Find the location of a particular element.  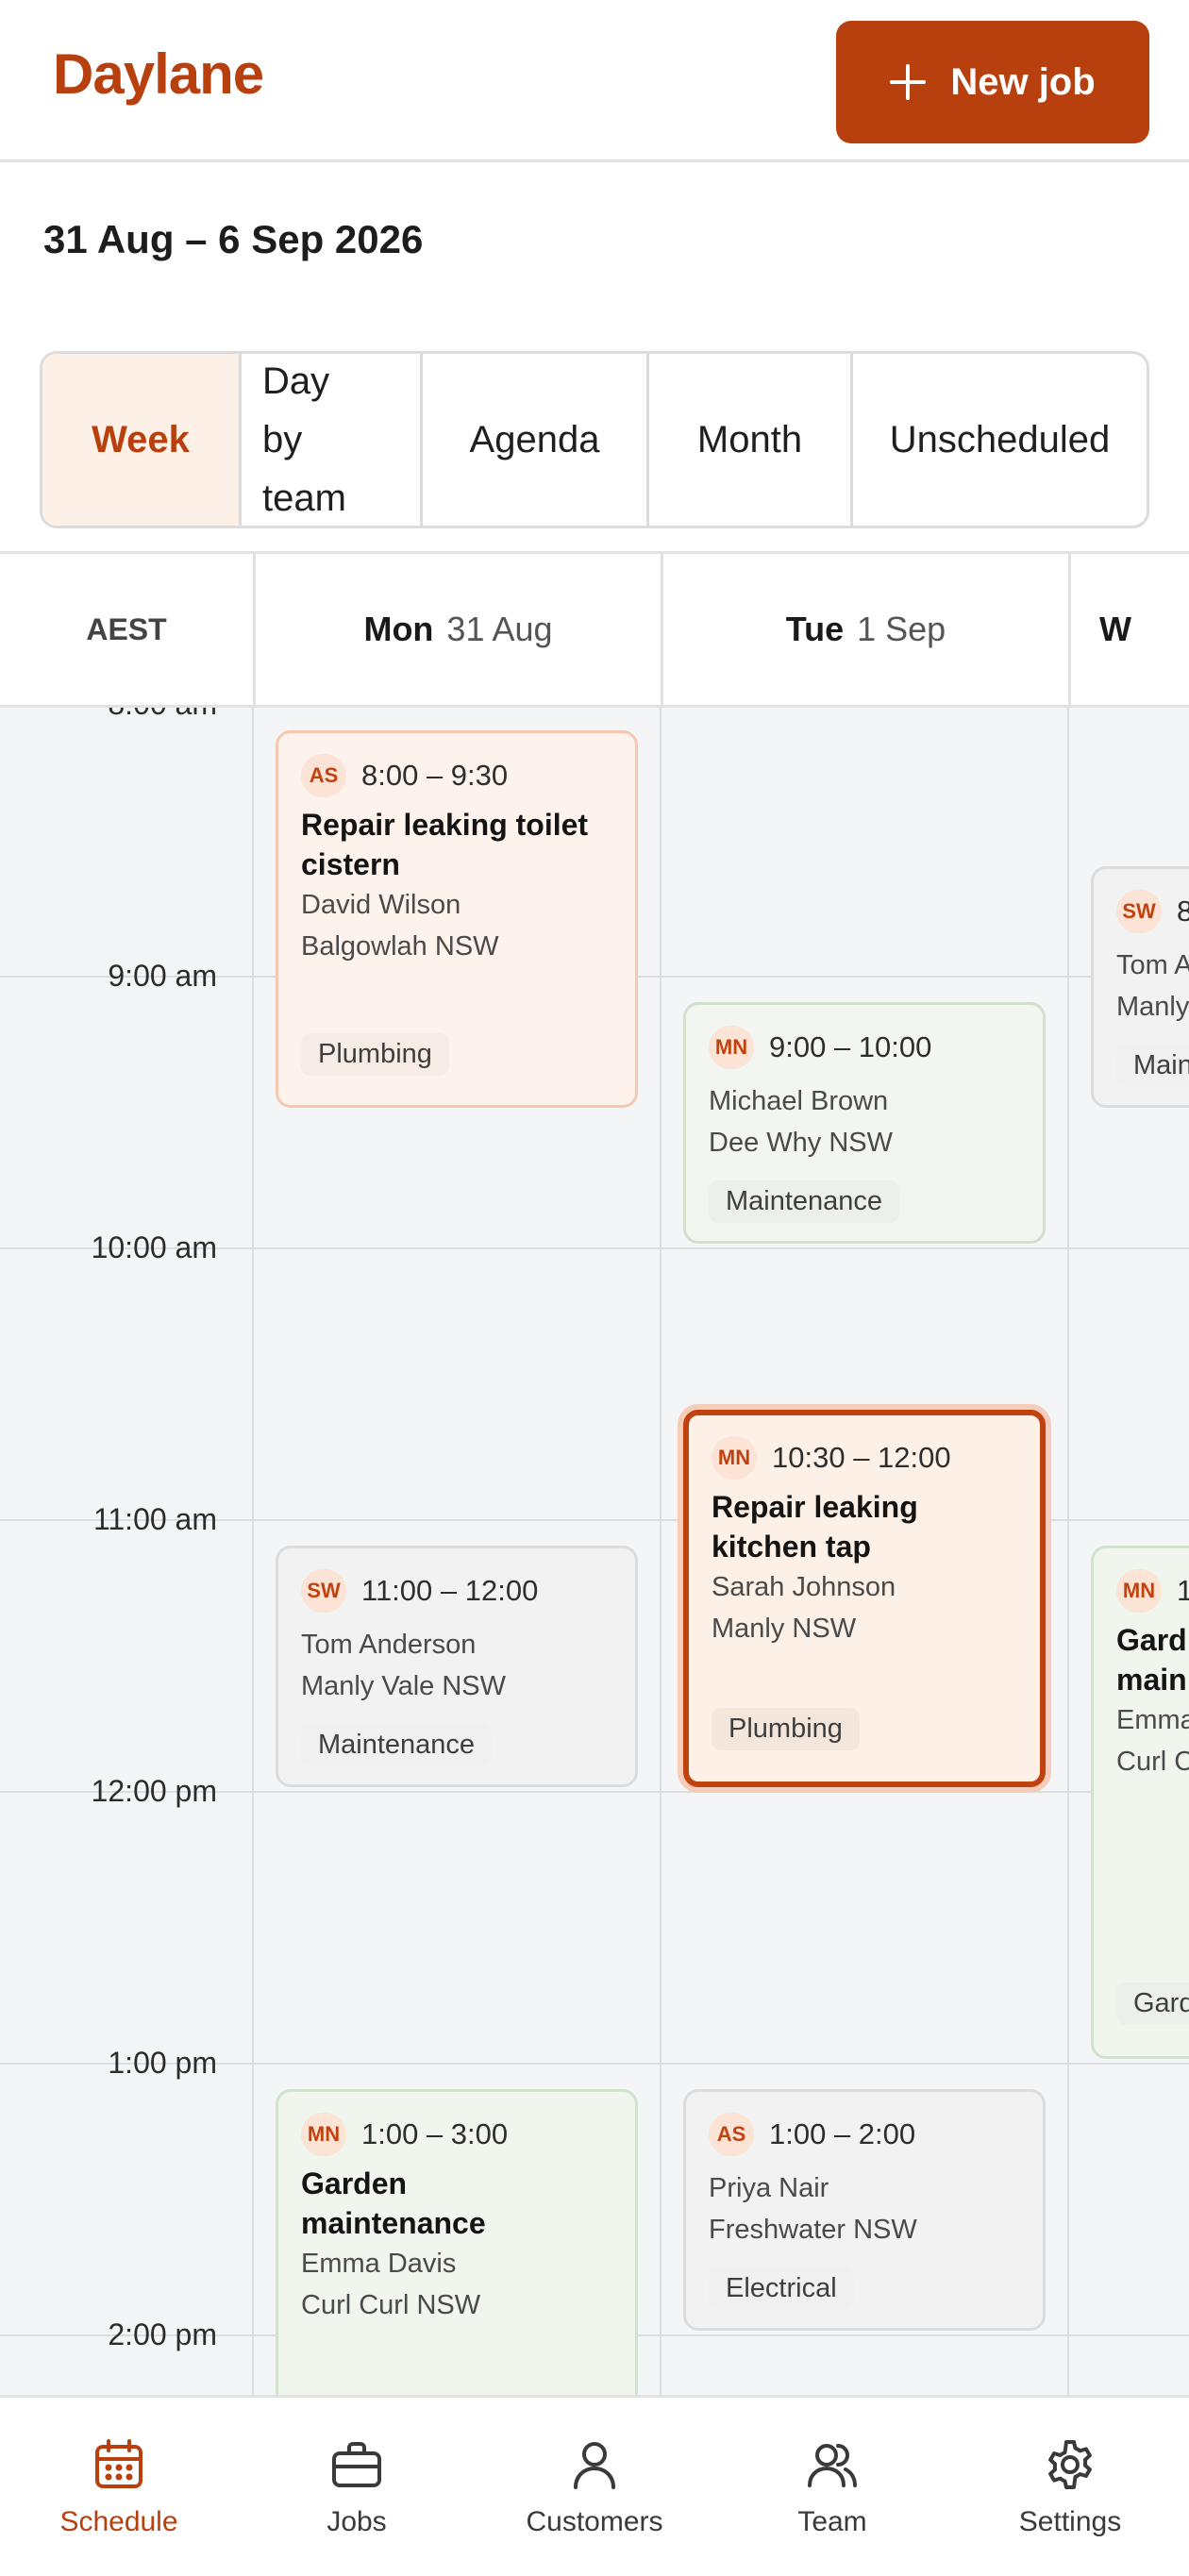

event-suburb: Curl C is located at coordinates (1152, 1762).